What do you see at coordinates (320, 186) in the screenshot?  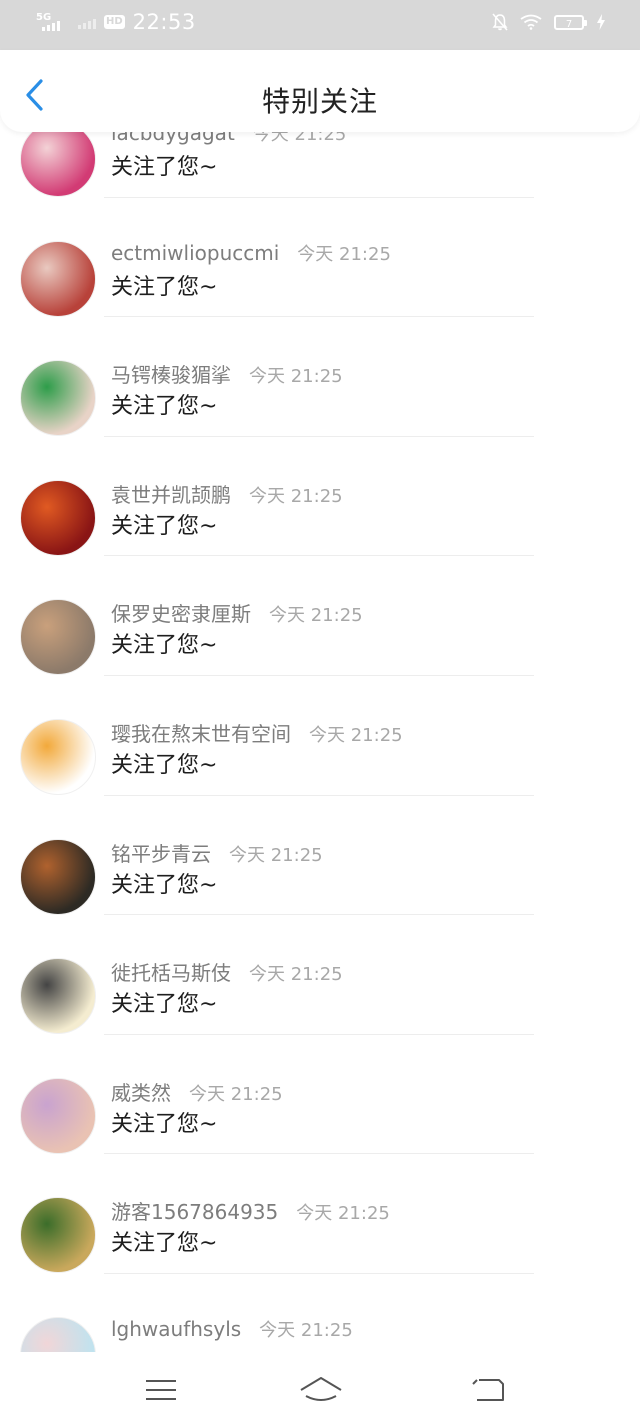 I see `list-item: lacbdygagat 今天 21:25 关注了您~` at bounding box center [320, 186].